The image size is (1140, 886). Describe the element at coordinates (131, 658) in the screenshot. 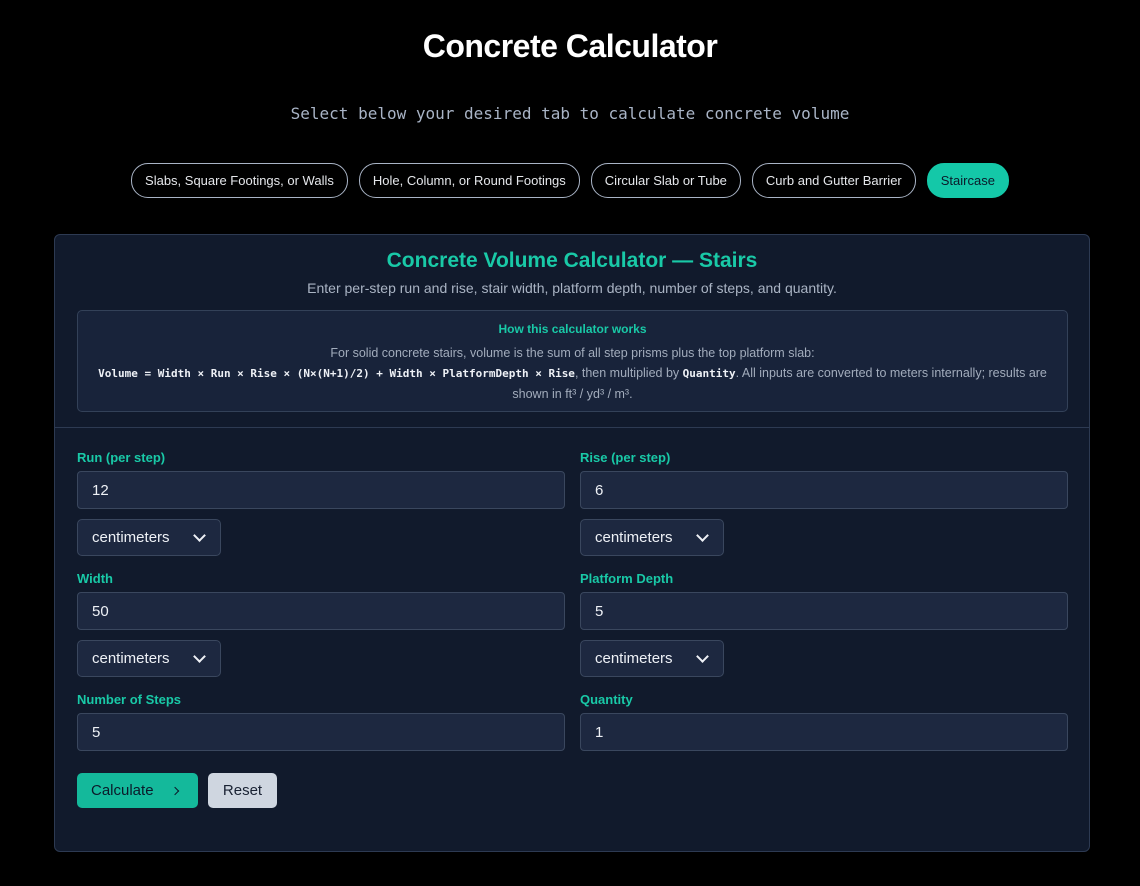

I see `width-unit-value: centimeters` at that location.